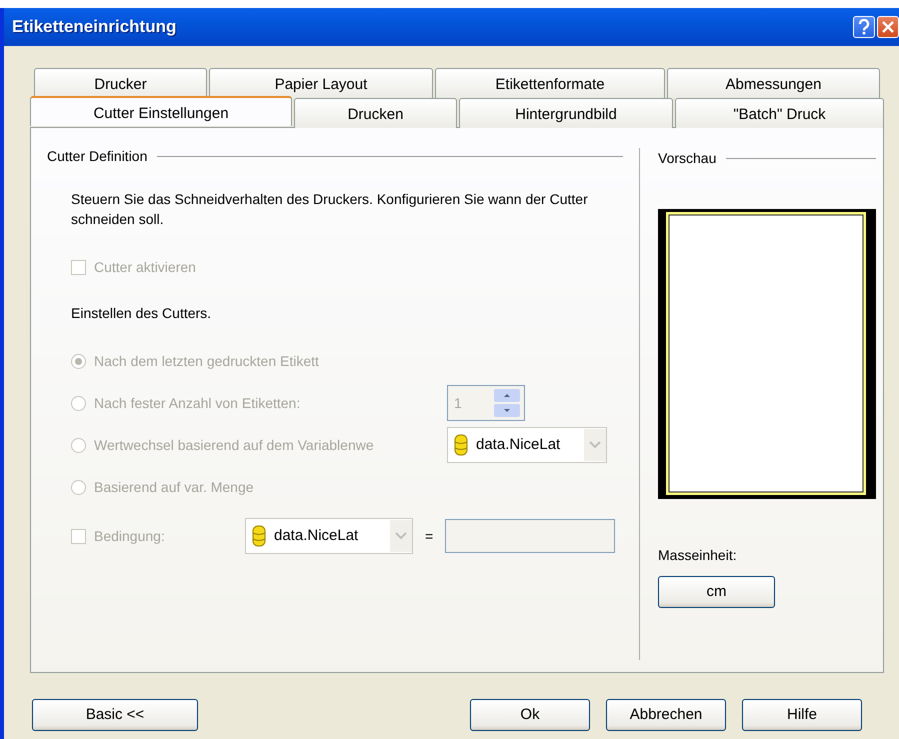 The image size is (899, 739). What do you see at coordinates (530, 715) in the screenshot?
I see `dialog-button: Ok` at bounding box center [530, 715].